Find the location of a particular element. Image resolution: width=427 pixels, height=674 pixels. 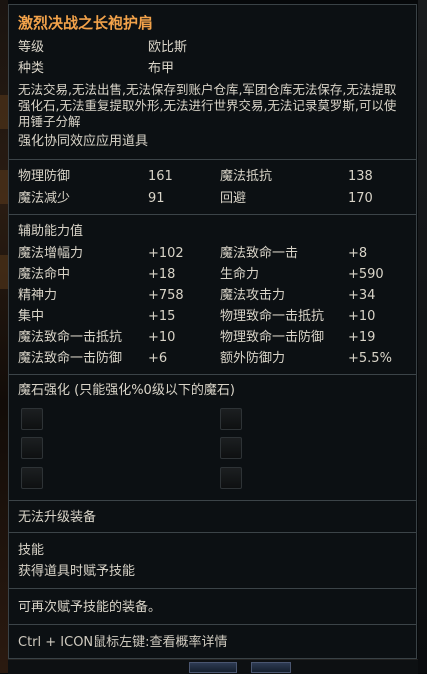

stat-value: 138 is located at coordinates (360, 176).